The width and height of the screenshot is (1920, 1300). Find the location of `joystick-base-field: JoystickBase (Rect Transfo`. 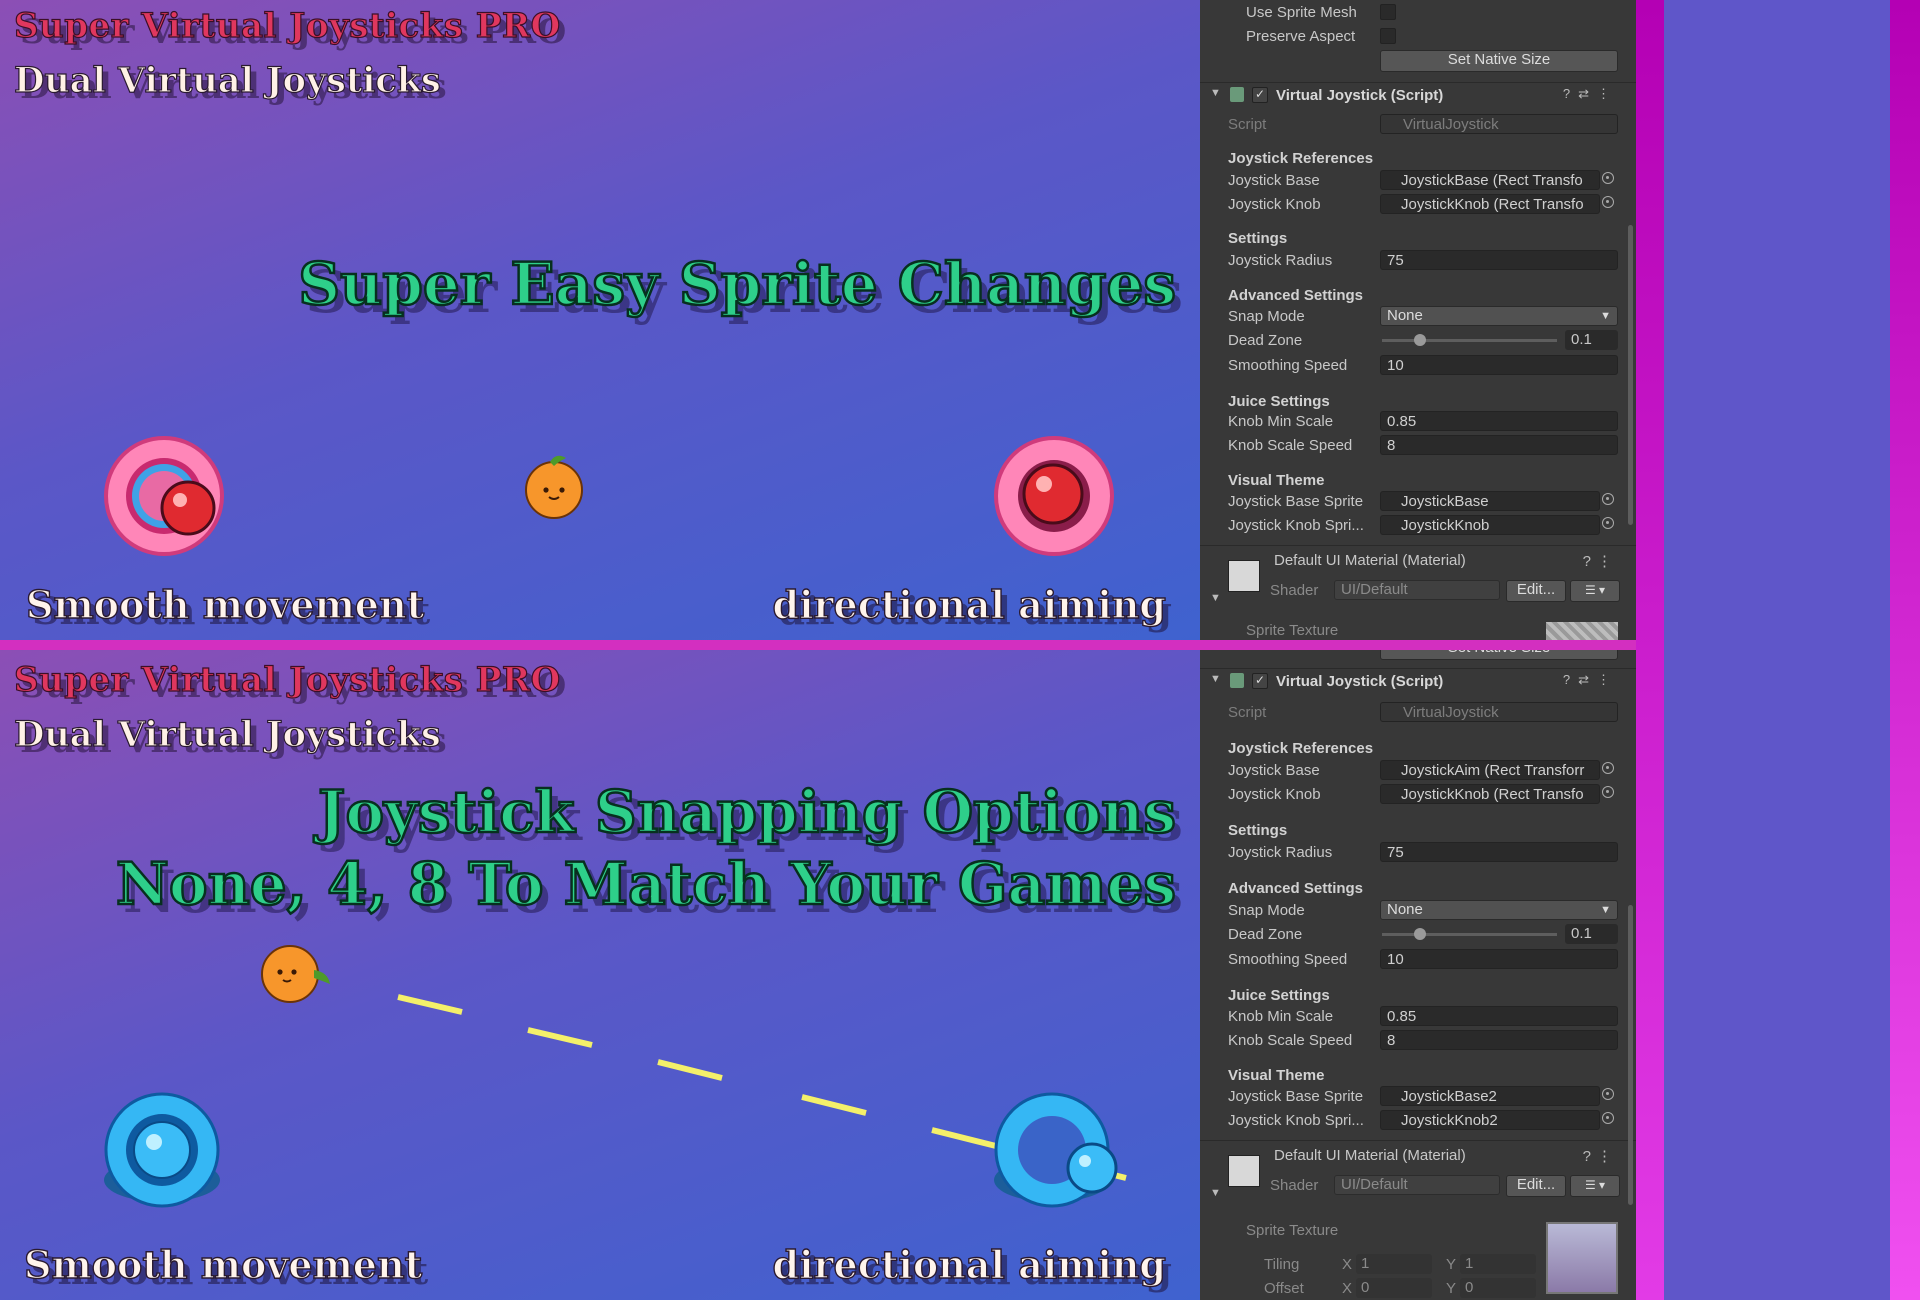

joystick-base-field: JoystickBase (Rect Transfo is located at coordinates (1490, 180).